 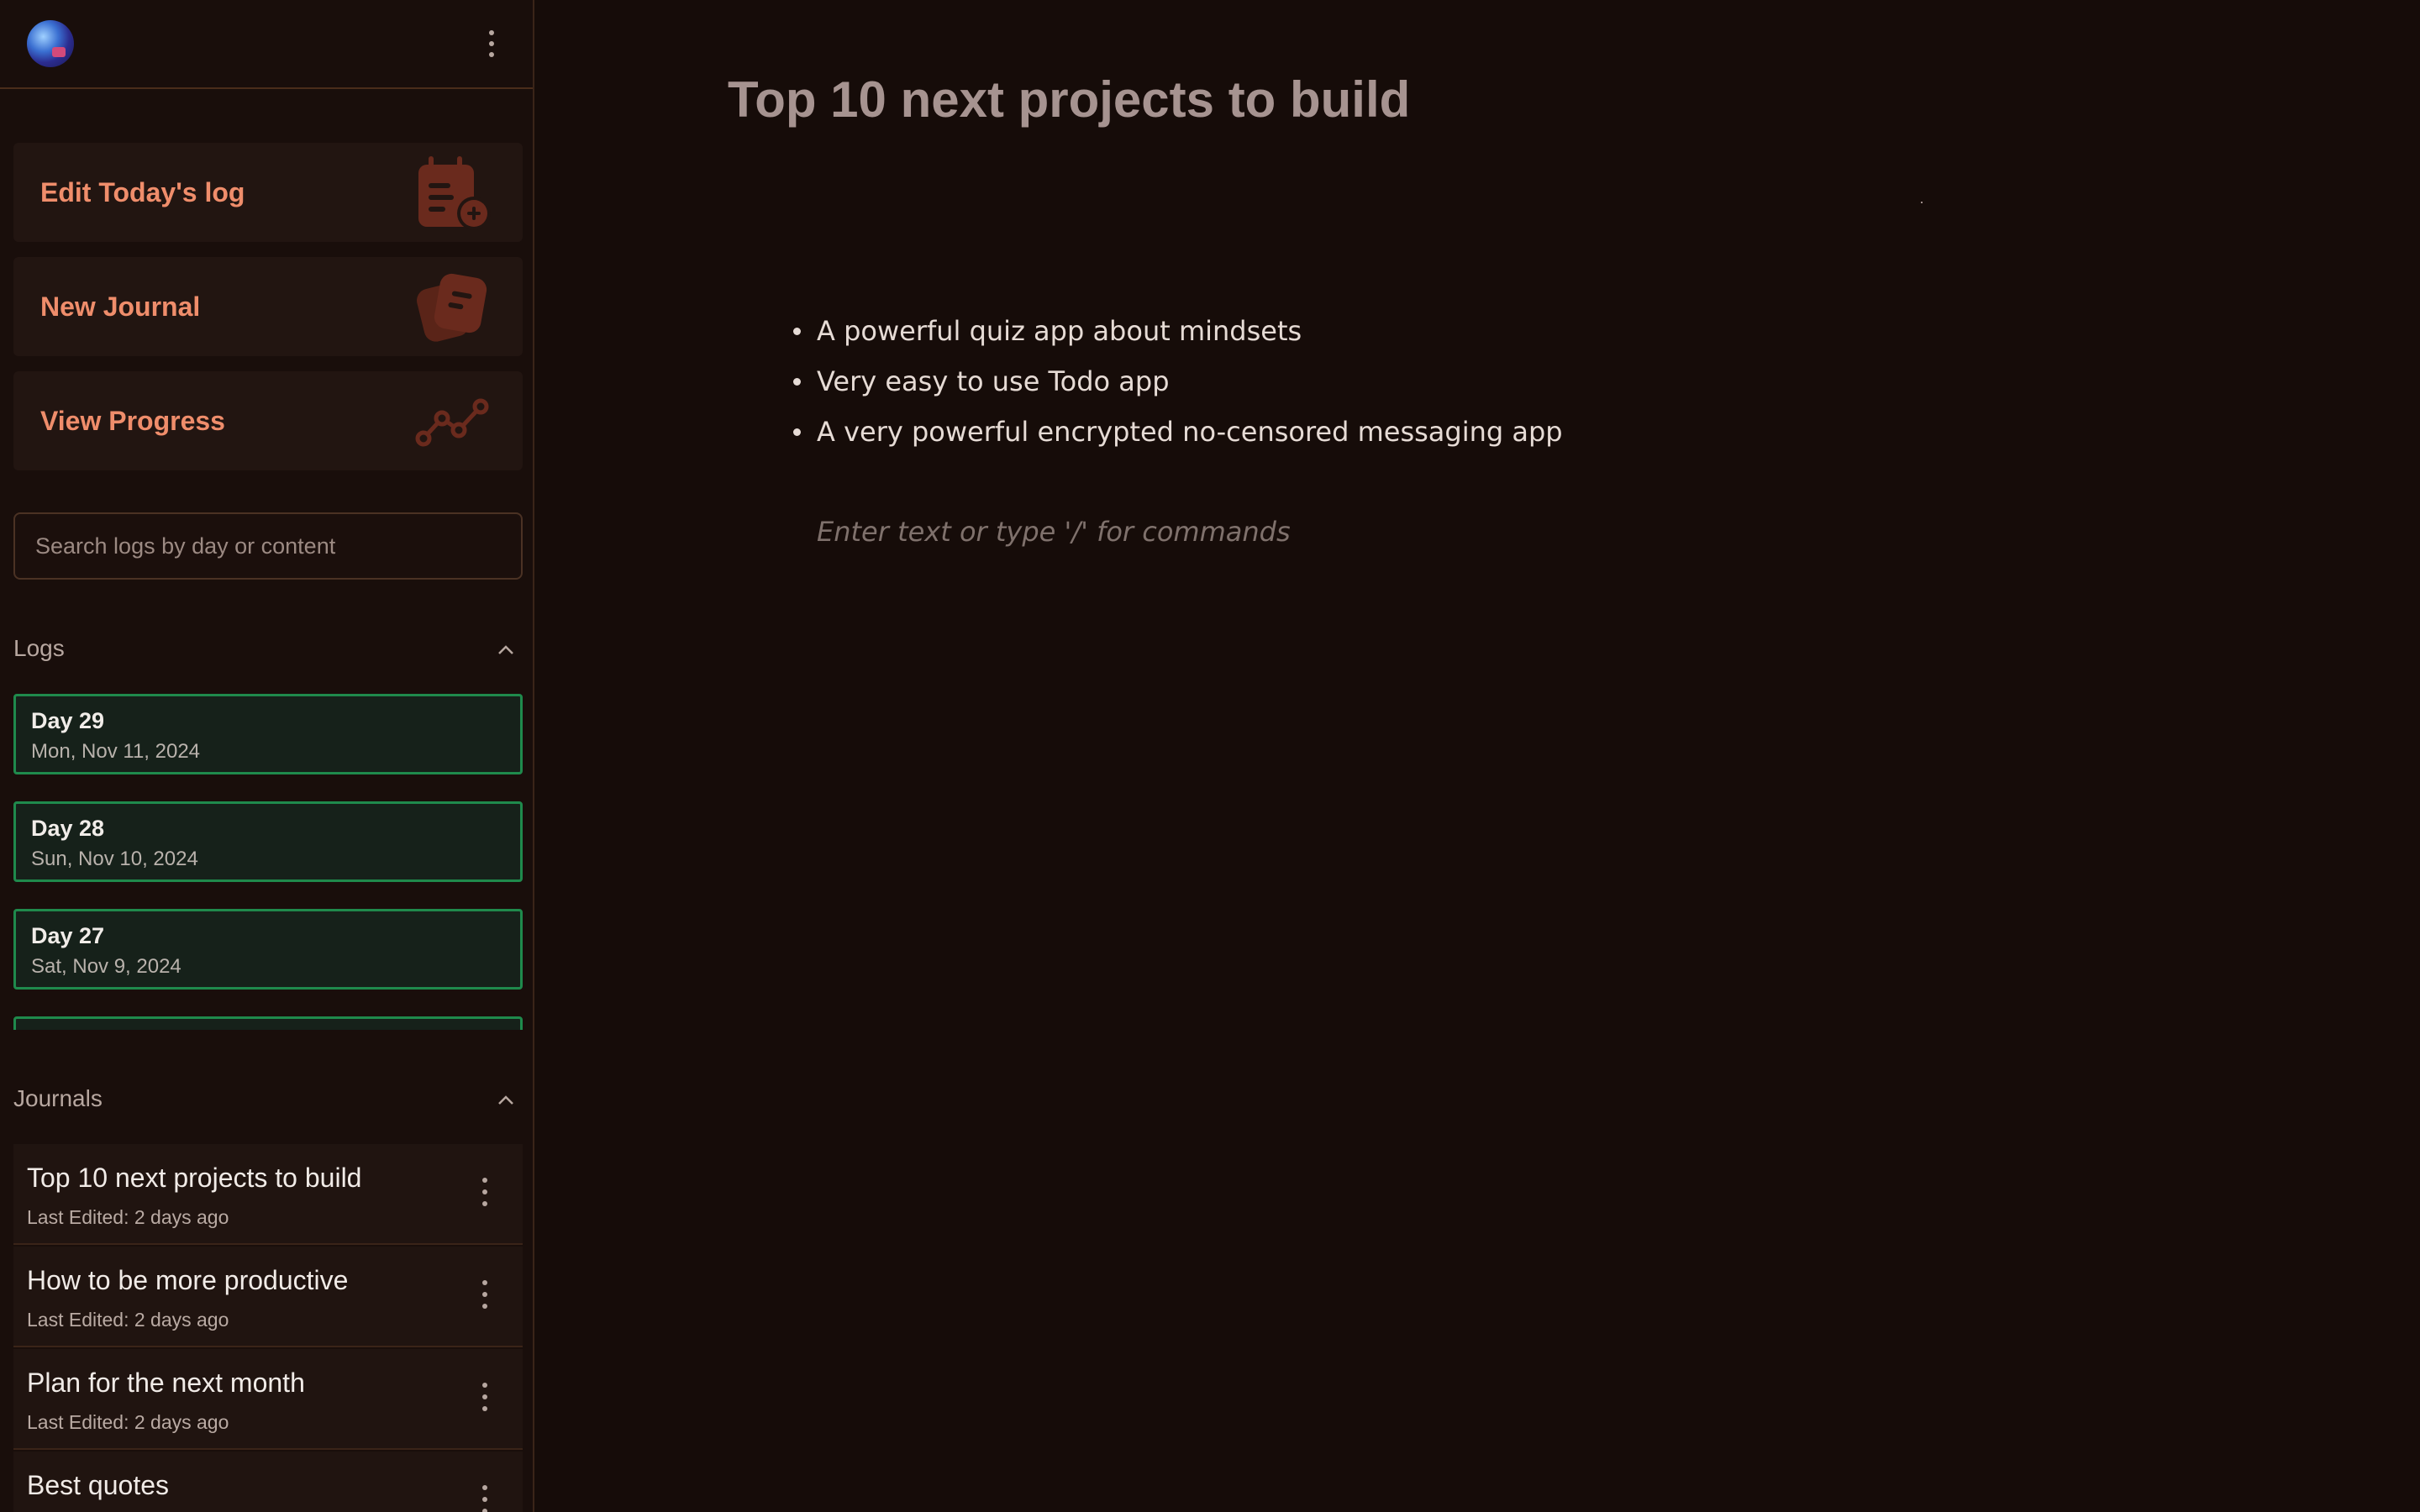 I want to click on log-day: Day 28, so click(x=68, y=828).